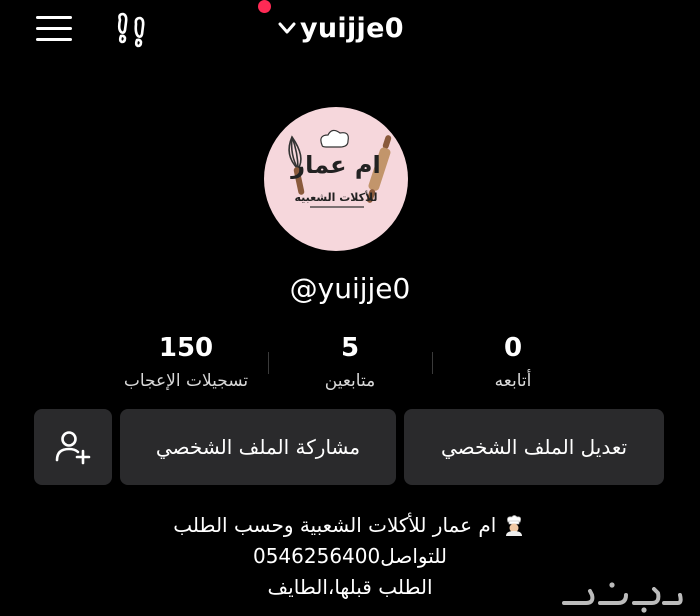  I want to click on add-friend-button, so click(73, 447).